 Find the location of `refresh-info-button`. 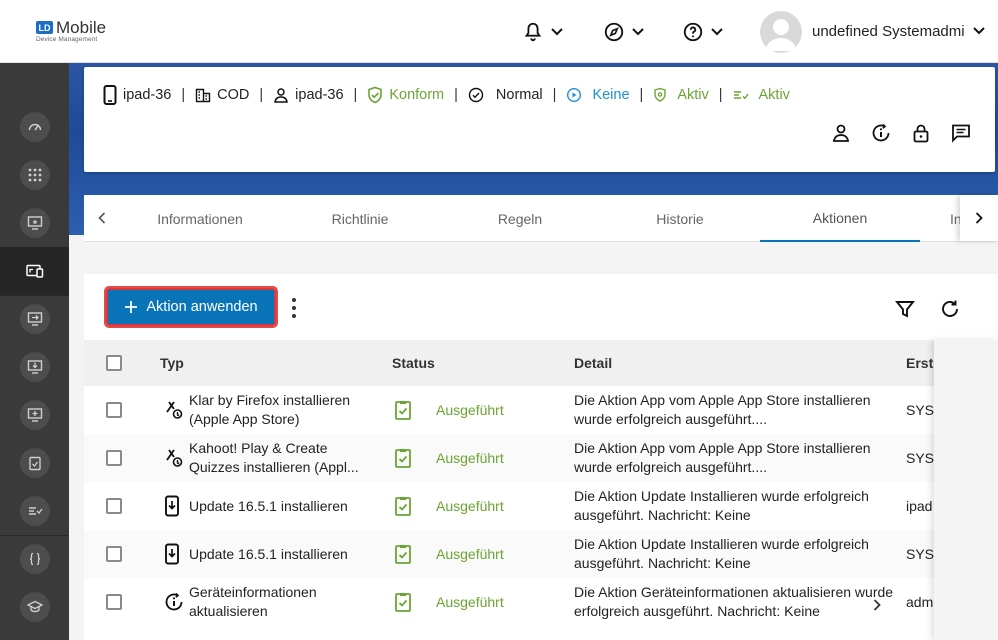

refresh-info-button is located at coordinates (881, 133).